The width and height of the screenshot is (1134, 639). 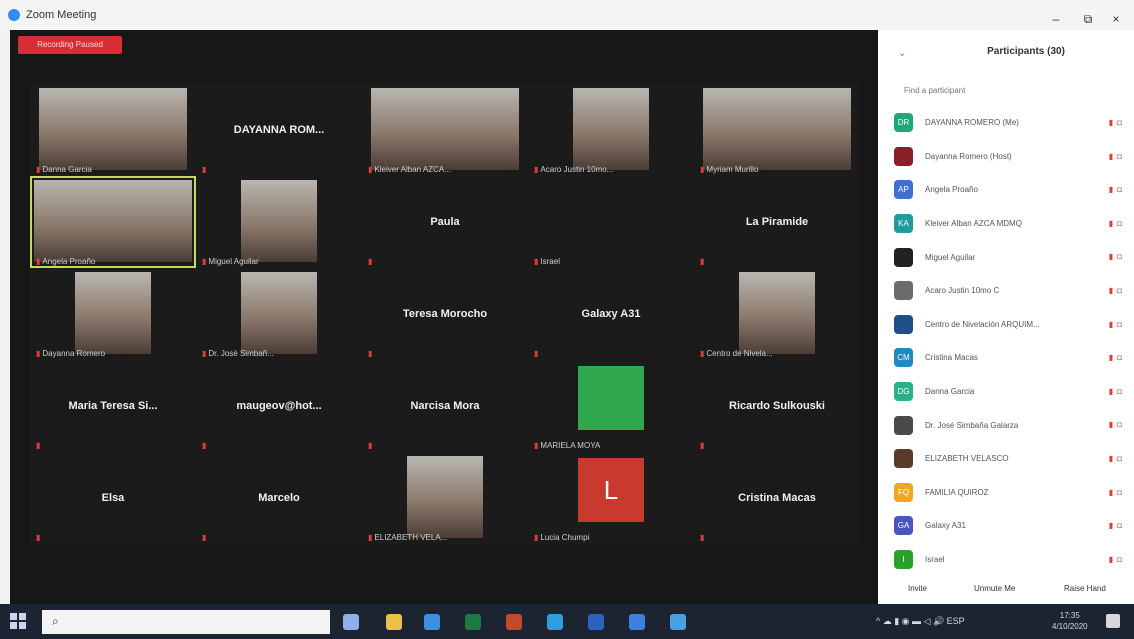 What do you see at coordinates (279, 406) in the screenshot?
I see `video-tile: maugeov@hot... ▮` at bounding box center [279, 406].